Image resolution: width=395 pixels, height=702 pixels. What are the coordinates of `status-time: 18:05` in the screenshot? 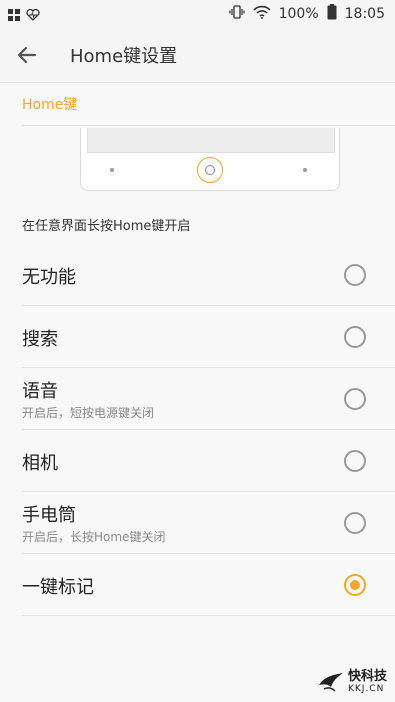 It's located at (364, 14).